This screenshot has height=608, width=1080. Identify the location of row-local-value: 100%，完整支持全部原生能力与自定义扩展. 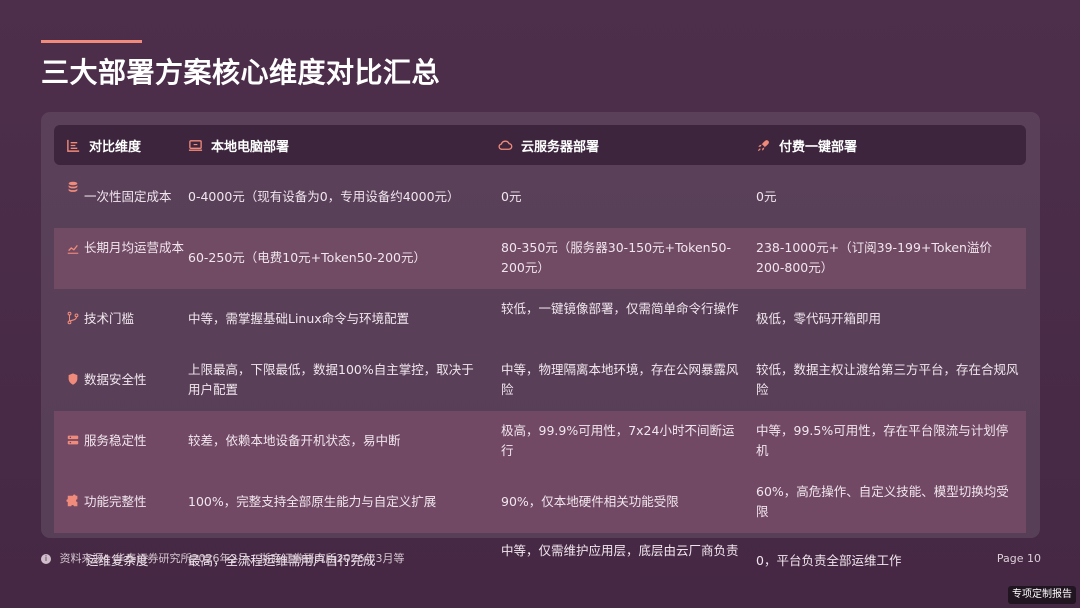
(312, 501).